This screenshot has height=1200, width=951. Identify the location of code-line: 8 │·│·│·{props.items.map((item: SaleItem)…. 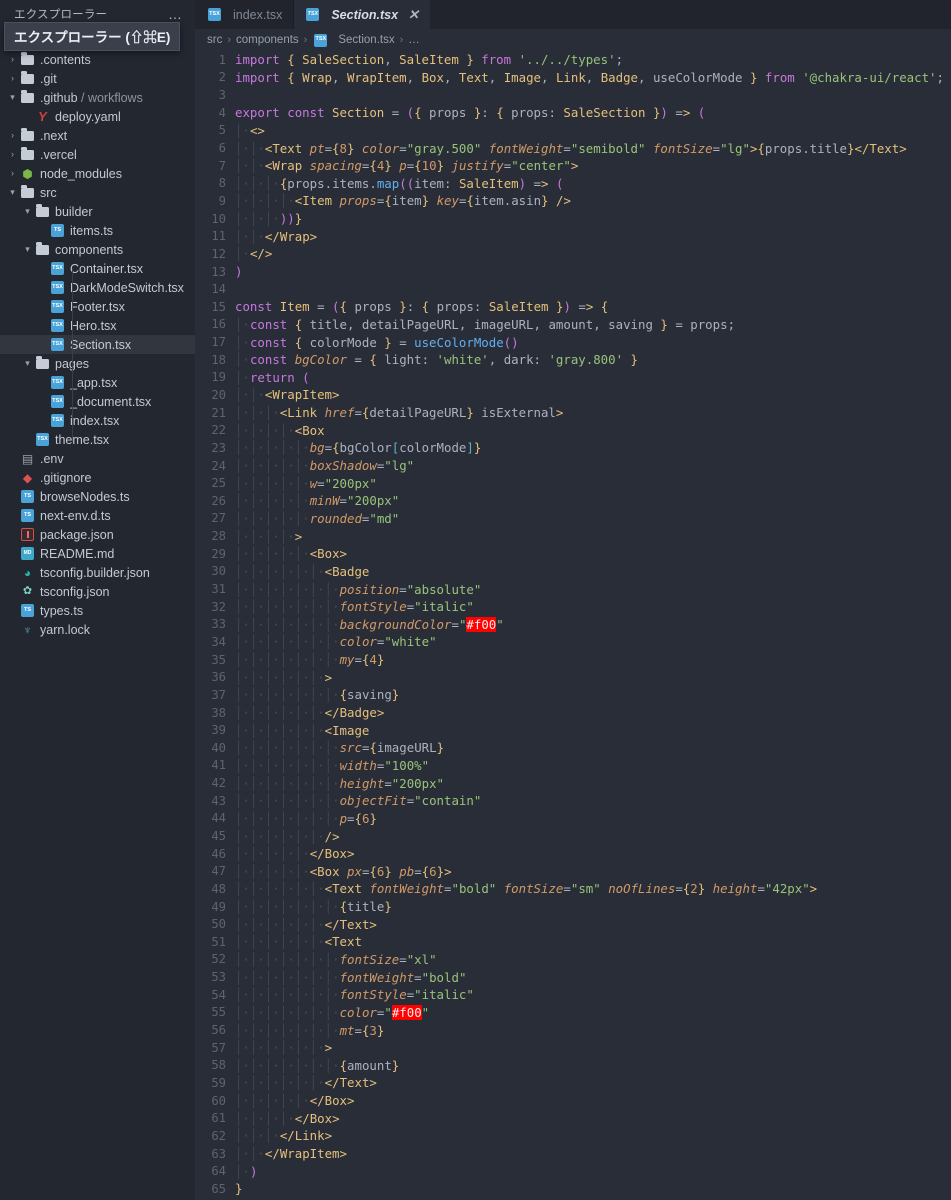
(573, 183).